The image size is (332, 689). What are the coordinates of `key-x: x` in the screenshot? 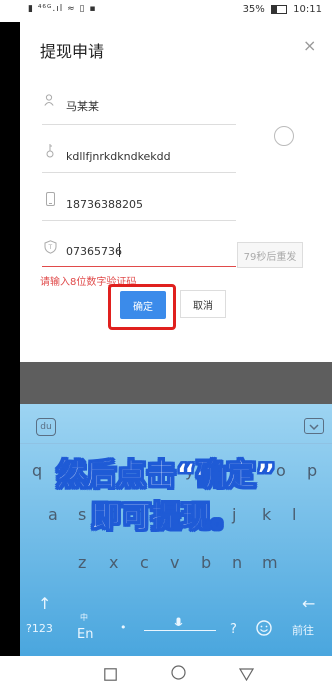 It's located at (113, 562).